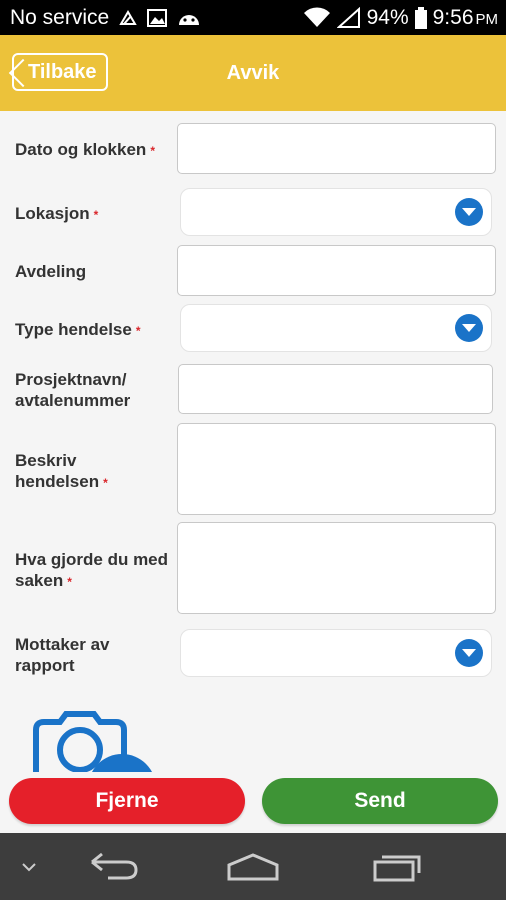 This screenshot has height=900, width=506. I want to click on describe-label: Beskriv hendelsen *, so click(61, 471).